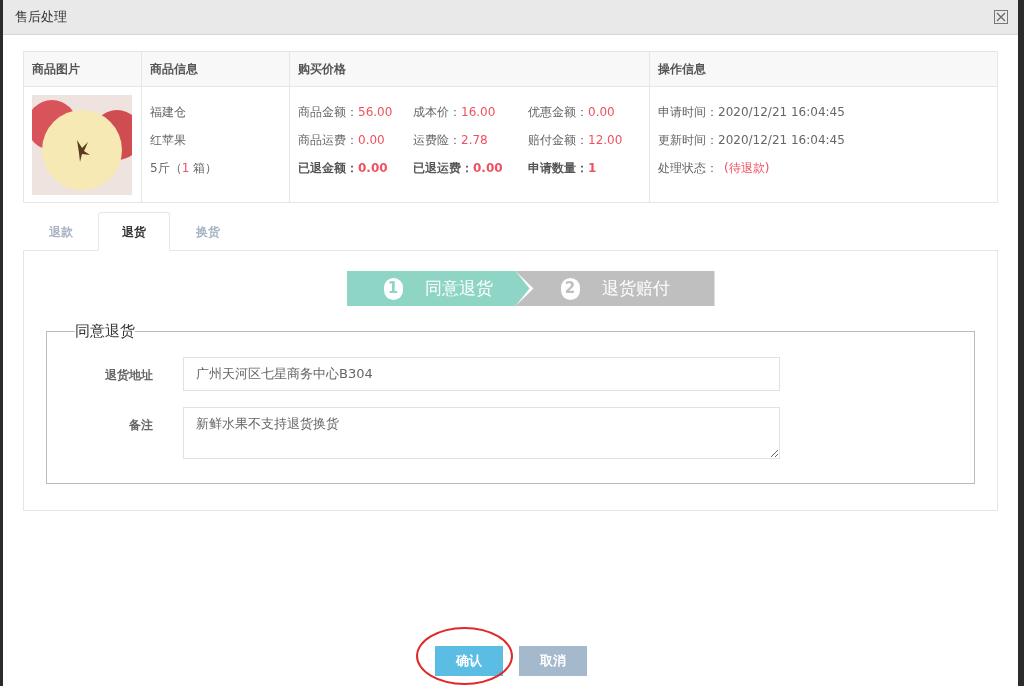 Image resolution: width=1024 pixels, height=686 pixels. I want to click on column-header: 购买价格, so click(322, 69).